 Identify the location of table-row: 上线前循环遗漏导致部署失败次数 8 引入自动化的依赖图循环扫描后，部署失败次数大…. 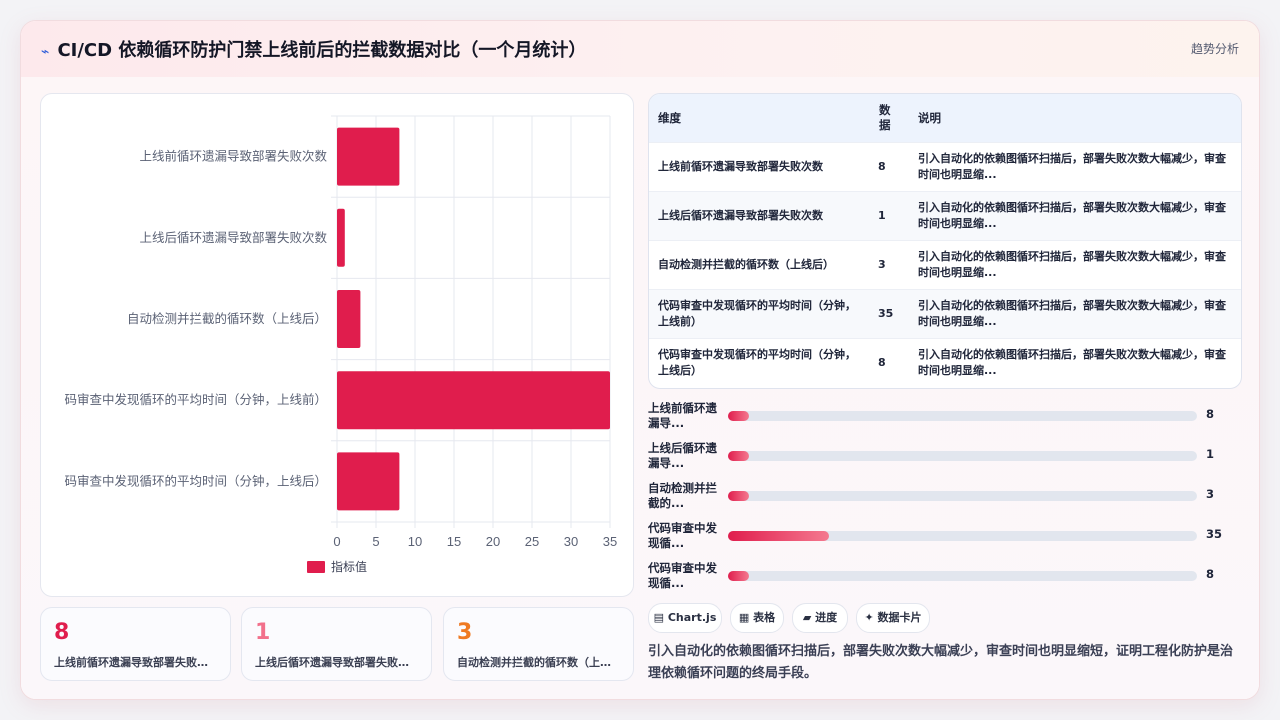
(945, 167).